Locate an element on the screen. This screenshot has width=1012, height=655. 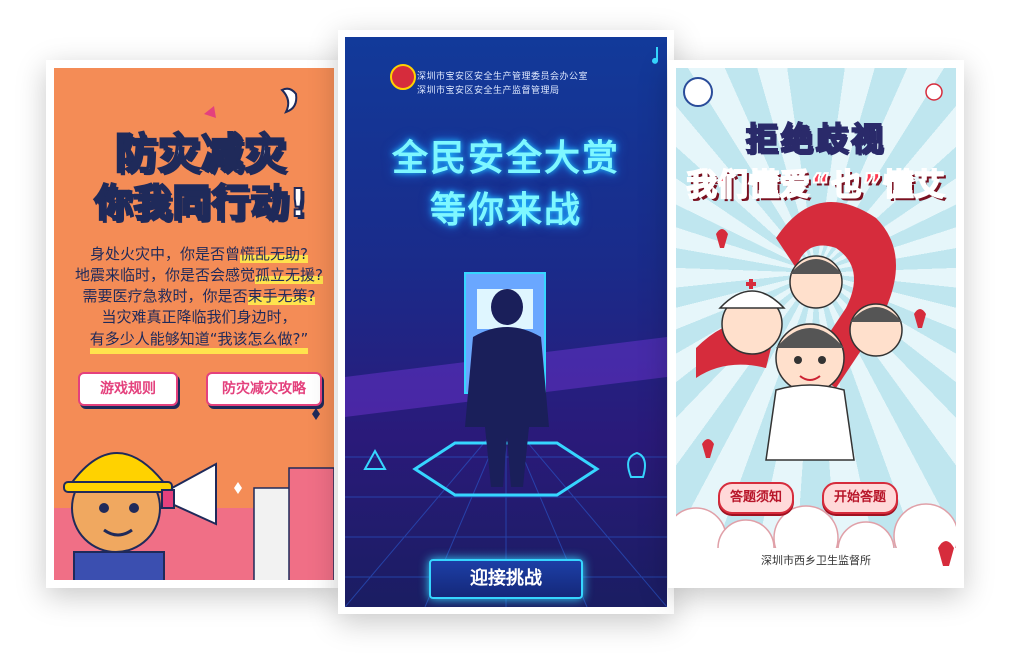
aids-title-line2: 我们懂爱“也”懂艾 is located at coordinates (816, 185).